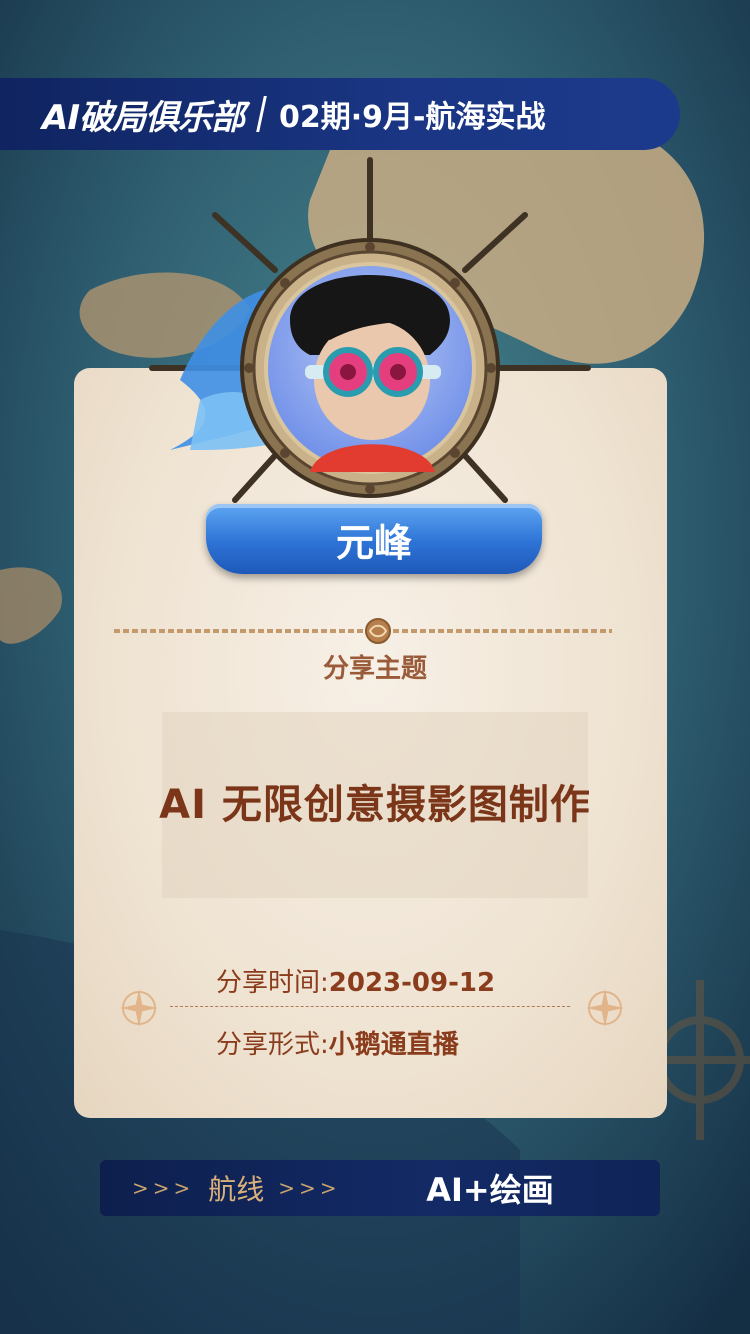 This screenshot has height=1334, width=750. I want to click on share-format: 分享形式:小鹅通直播, so click(337, 1042).